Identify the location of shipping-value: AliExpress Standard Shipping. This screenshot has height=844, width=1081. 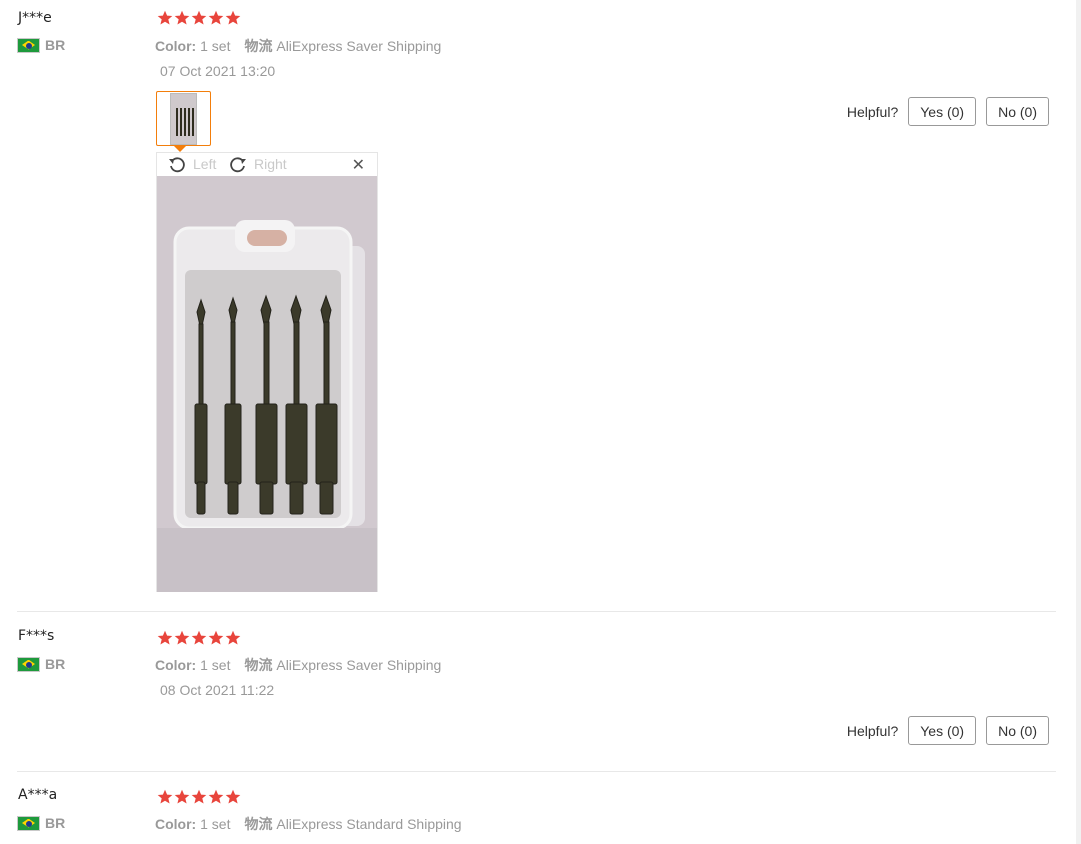
(369, 824).